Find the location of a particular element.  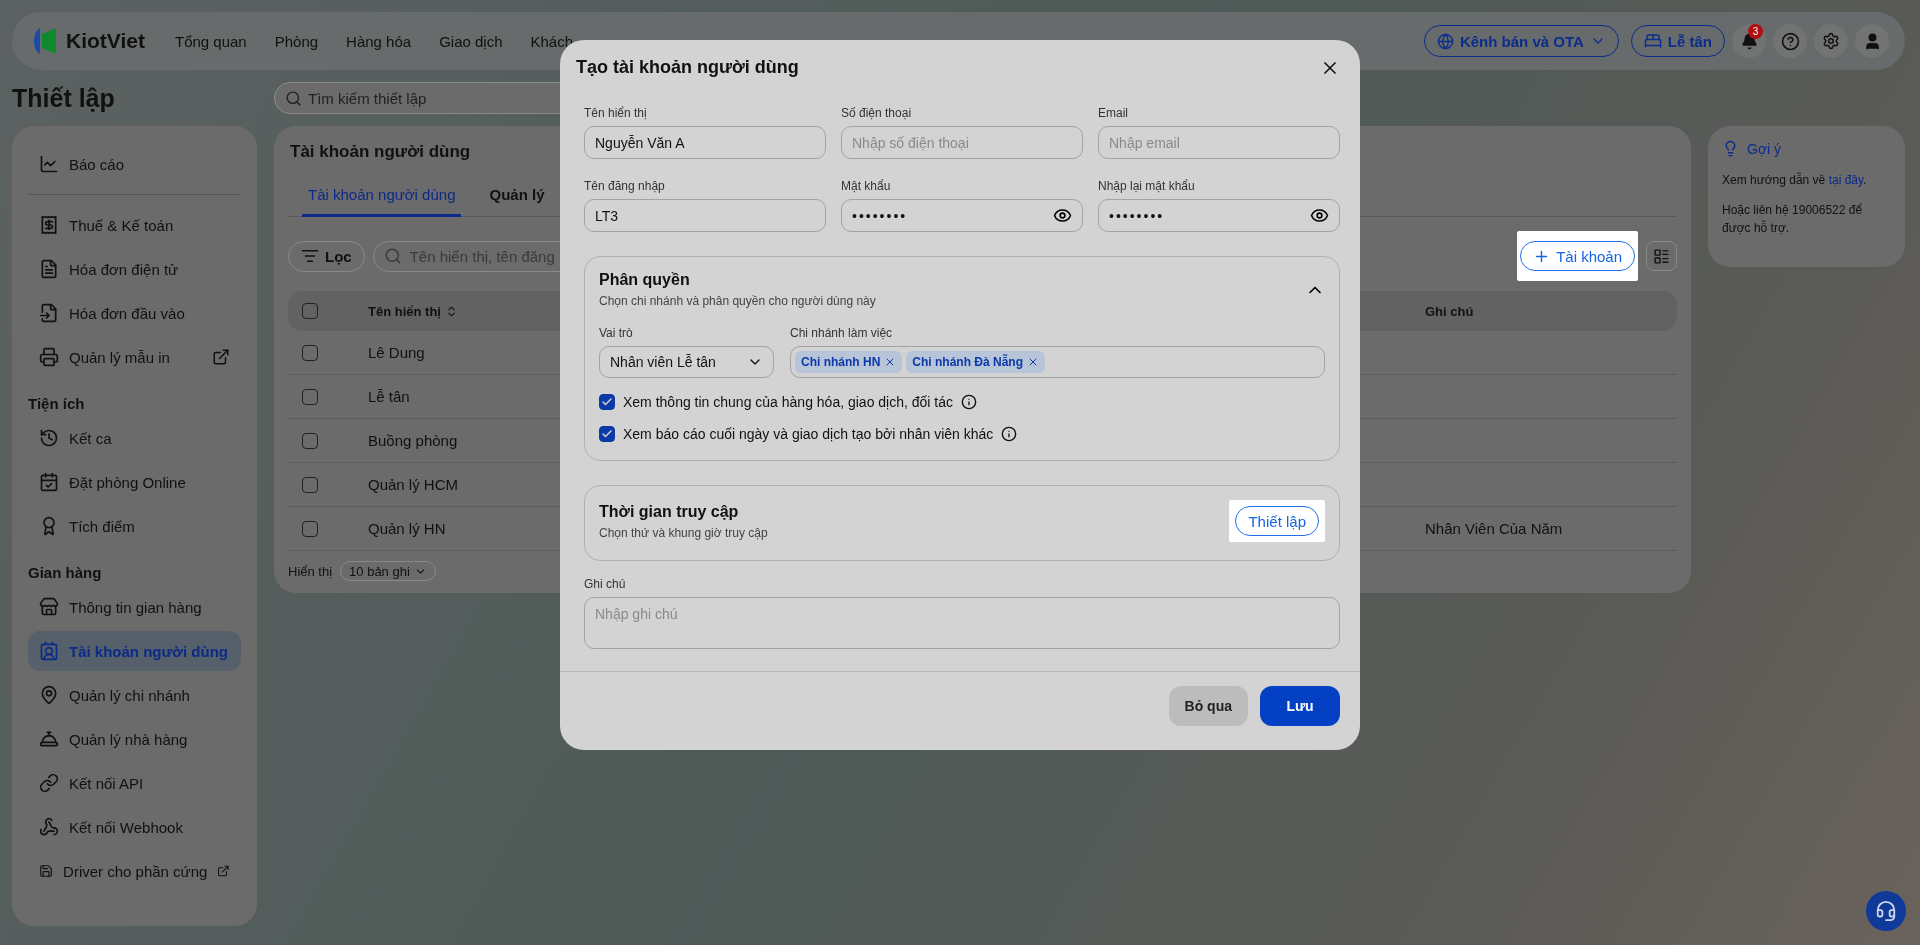

field-label: Email is located at coordinates (1113, 113).